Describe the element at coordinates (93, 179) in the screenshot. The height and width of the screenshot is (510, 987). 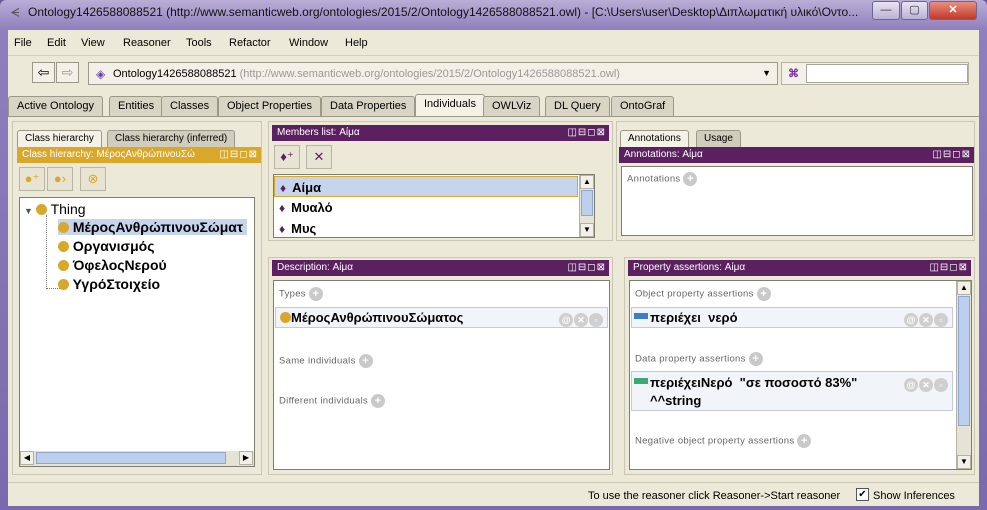
I see `delete-class-button: ⊗` at that location.